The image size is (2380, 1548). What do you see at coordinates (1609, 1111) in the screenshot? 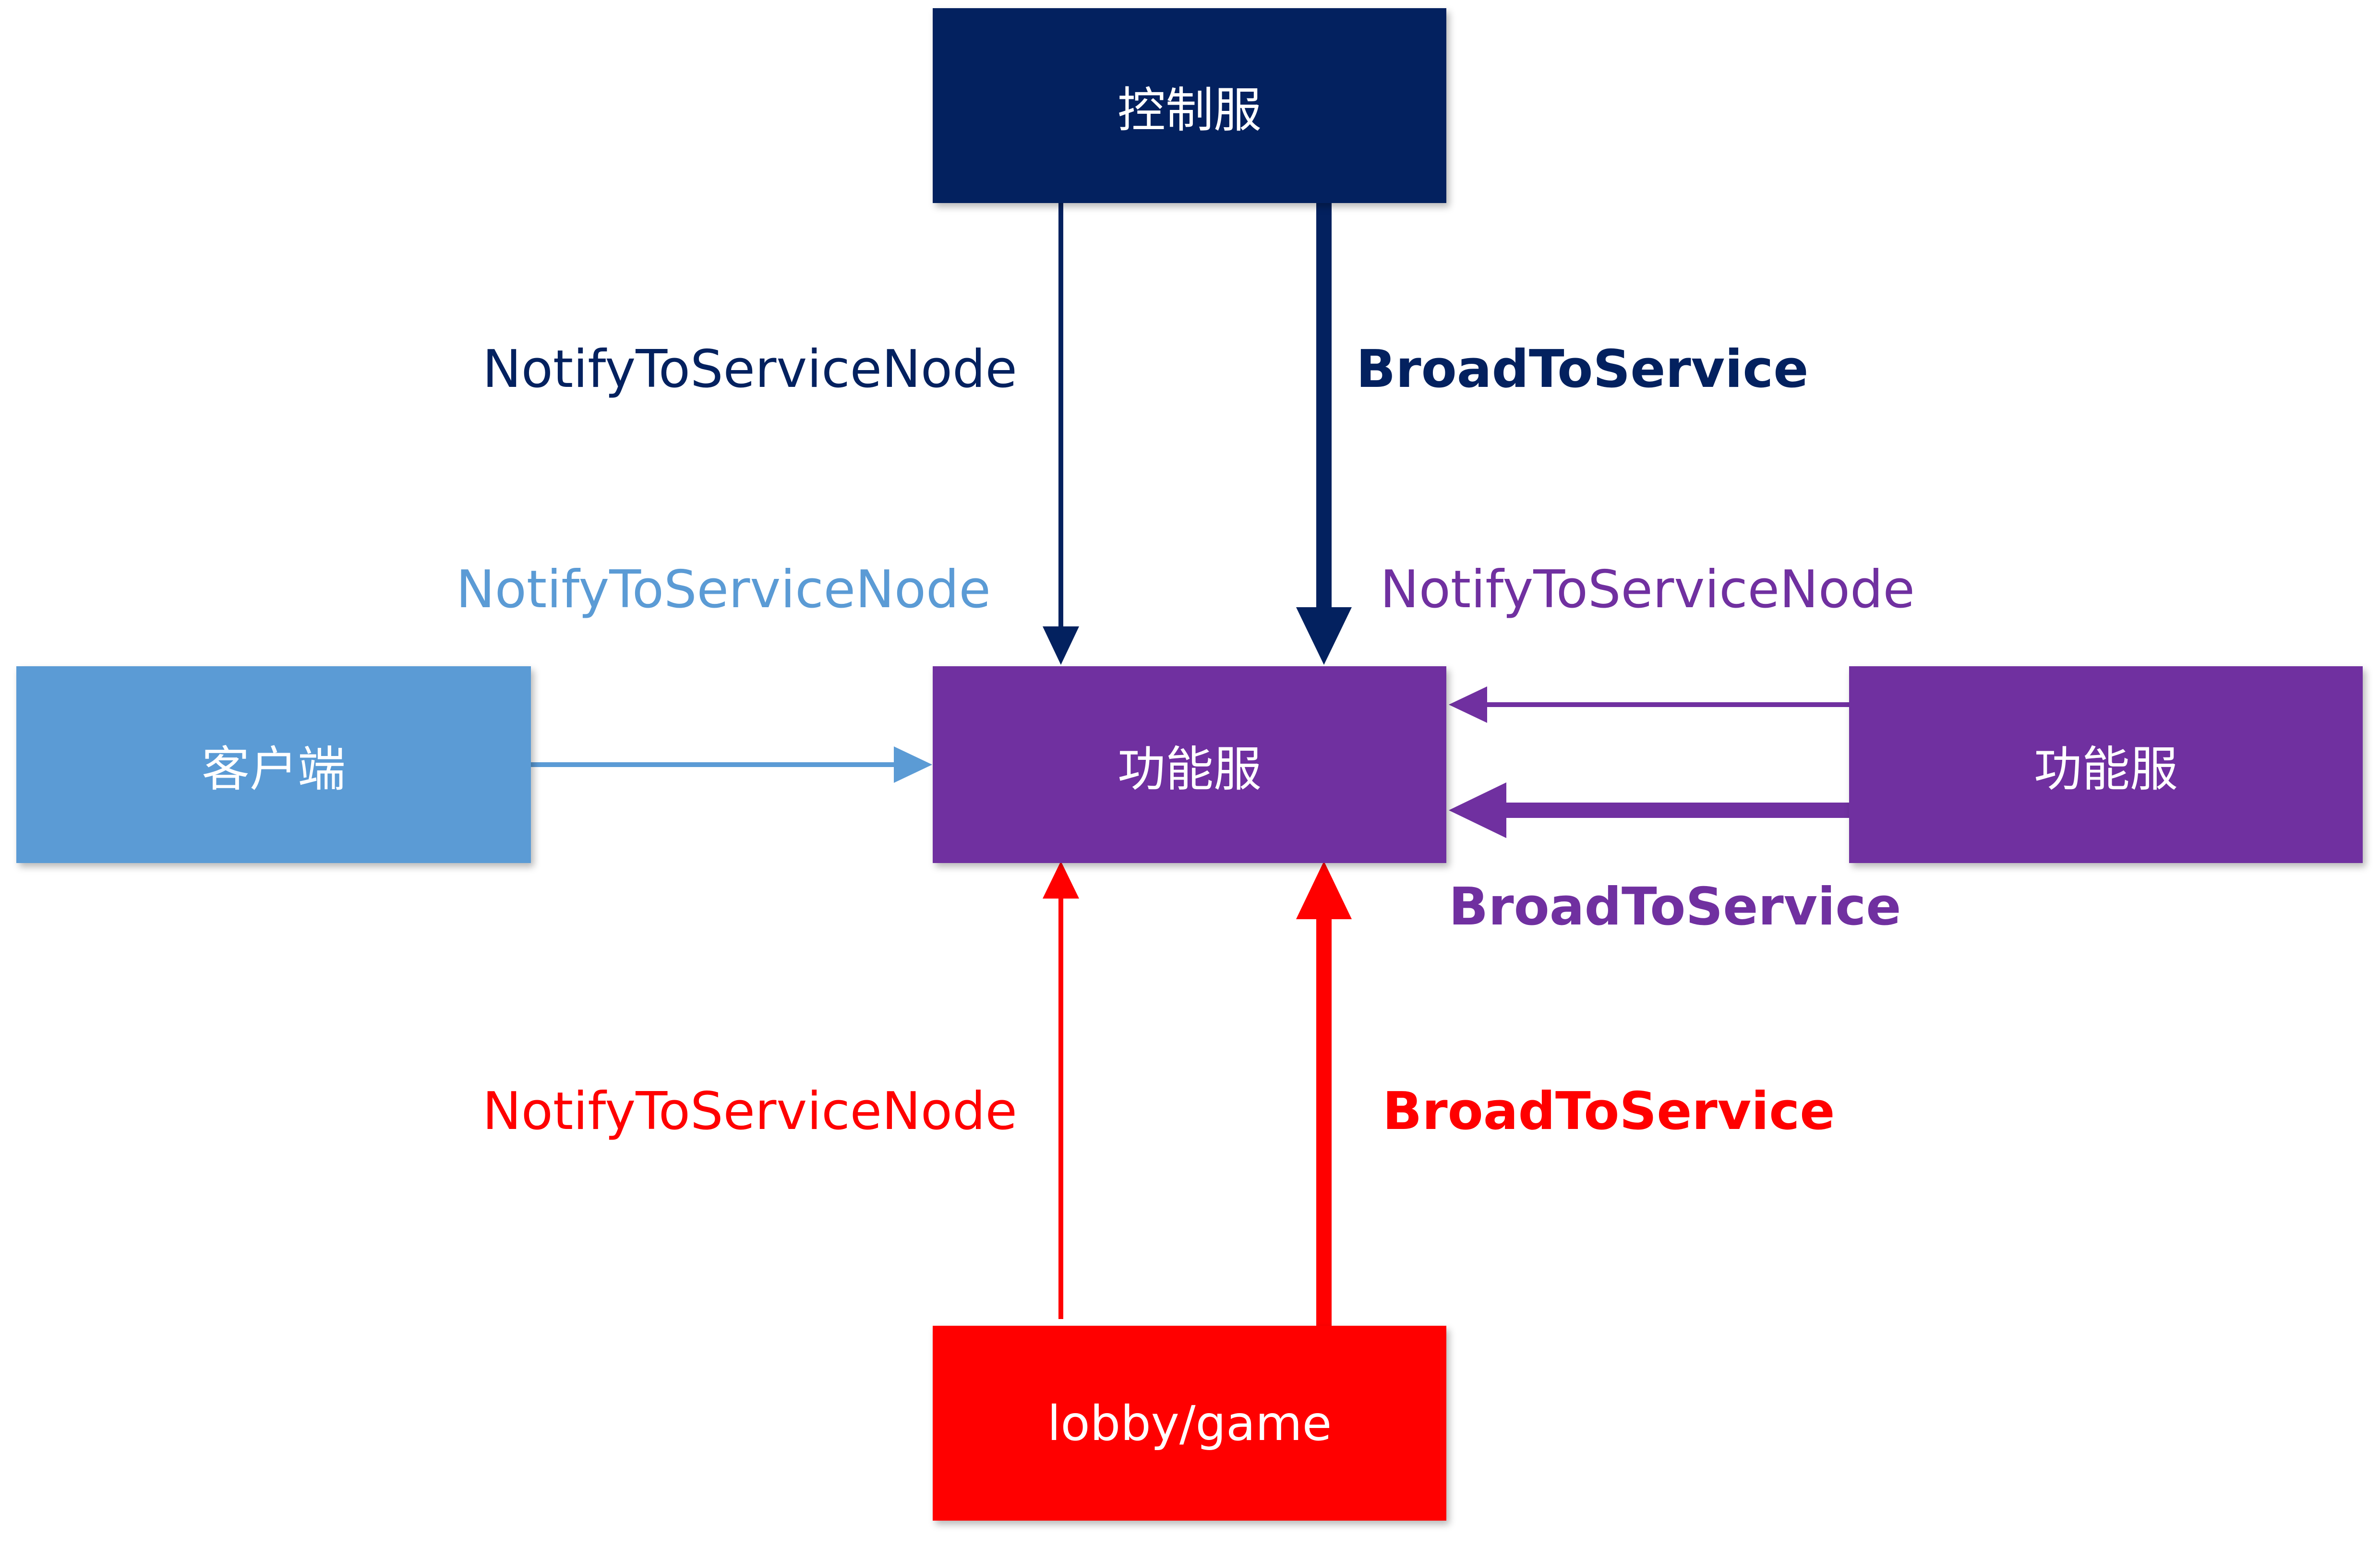
I see `lobby-broad-label: BroadToService` at bounding box center [1609, 1111].